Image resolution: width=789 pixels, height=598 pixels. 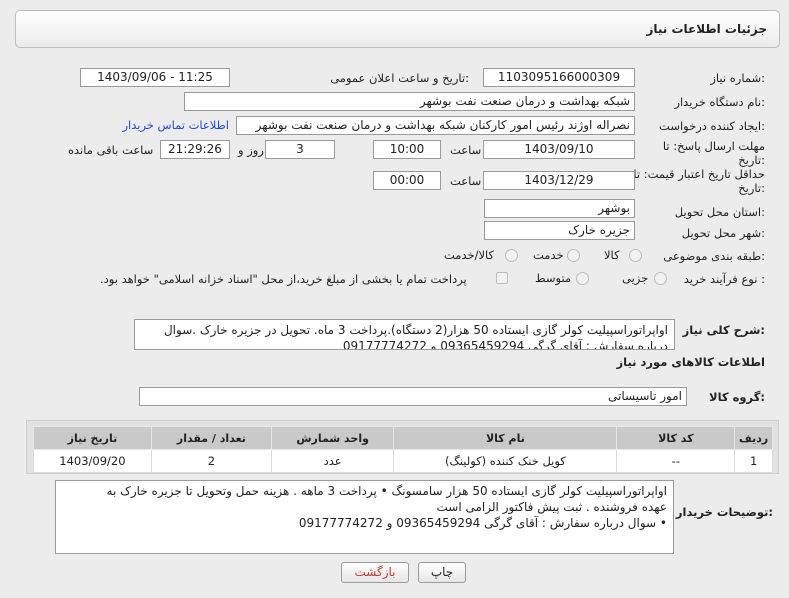 I want to click on province-label: استان محل تحویل:, so click(x=719, y=212).